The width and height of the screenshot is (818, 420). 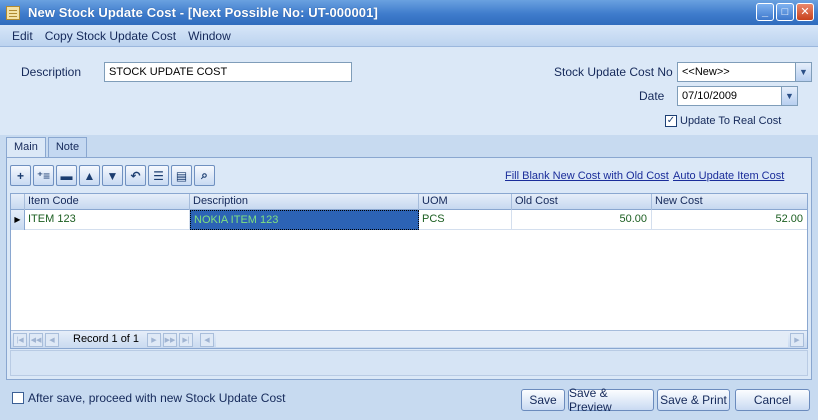 What do you see at coordinates (204, 175) in the screenshot?
I see `search-icon: ⌕` at bounding box center [204, 175].